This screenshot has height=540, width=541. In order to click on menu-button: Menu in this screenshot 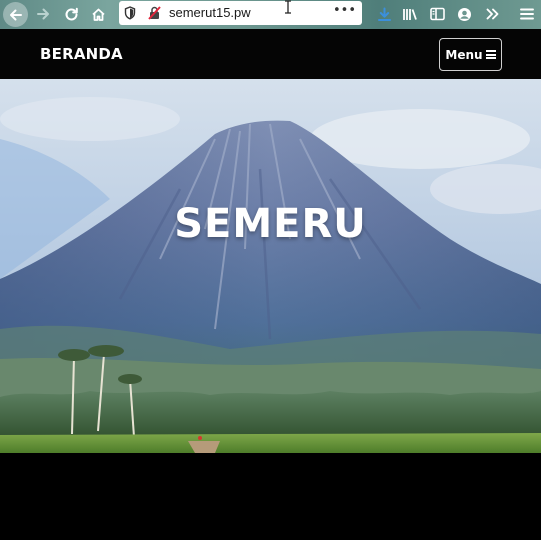, I will do `click(470, 54)`.